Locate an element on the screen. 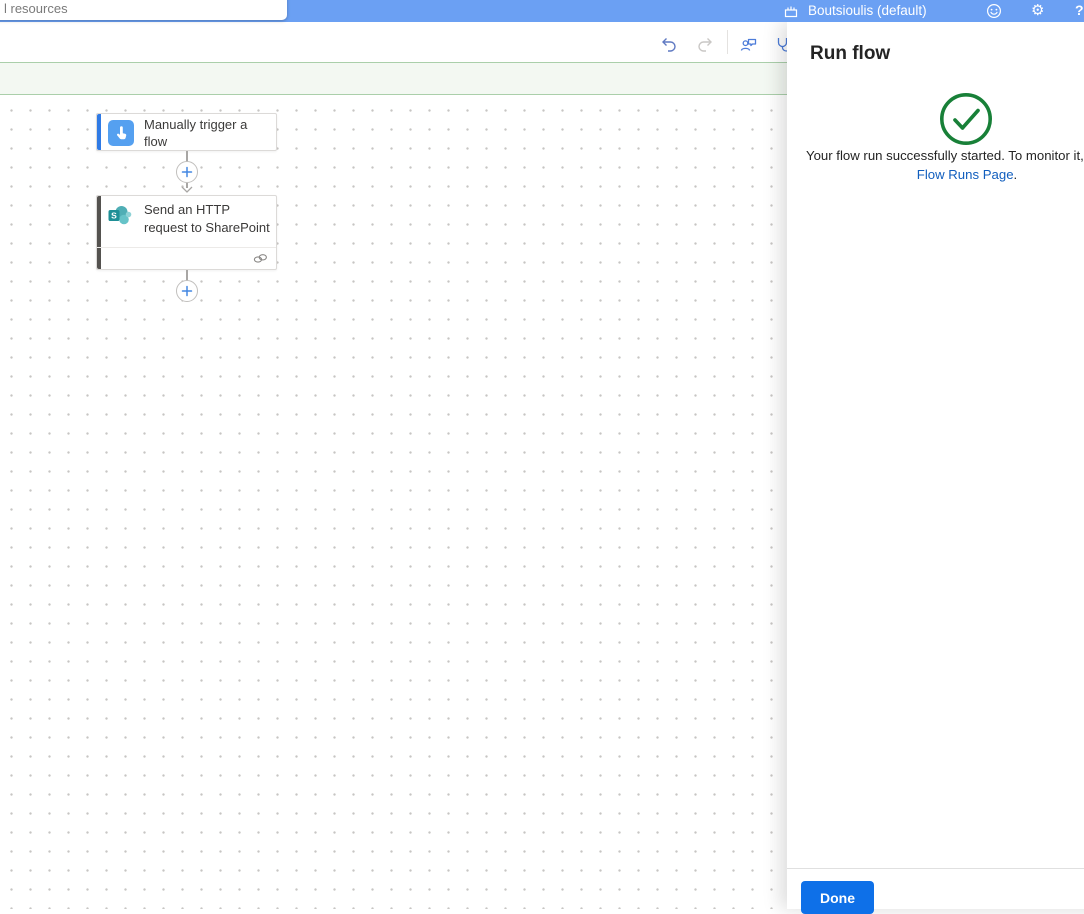 This screenshot has width=1084, height=914. panel-title: Run flow is located at coordinates (850, 53).